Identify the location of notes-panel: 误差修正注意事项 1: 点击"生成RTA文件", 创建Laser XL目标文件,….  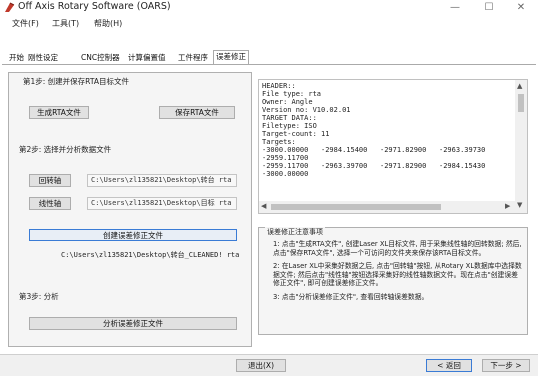
(393, 281).